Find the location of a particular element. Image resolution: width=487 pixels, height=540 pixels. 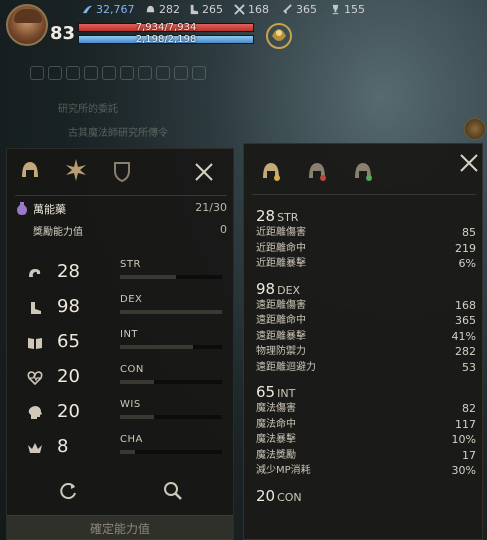

stat-value: 65 is located at coordinates (68, 341).